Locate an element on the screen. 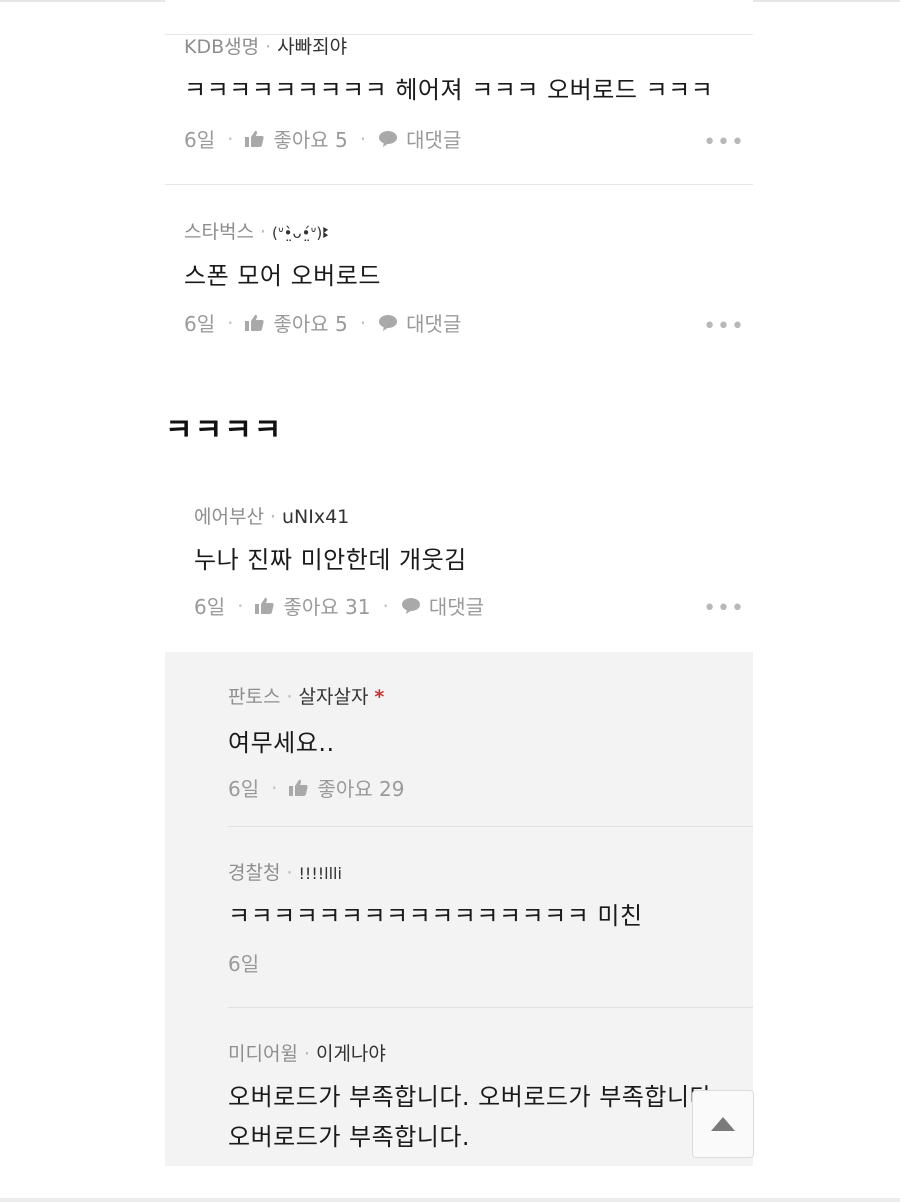  scroll-to-top-button is located at coordinates (723, 1124).